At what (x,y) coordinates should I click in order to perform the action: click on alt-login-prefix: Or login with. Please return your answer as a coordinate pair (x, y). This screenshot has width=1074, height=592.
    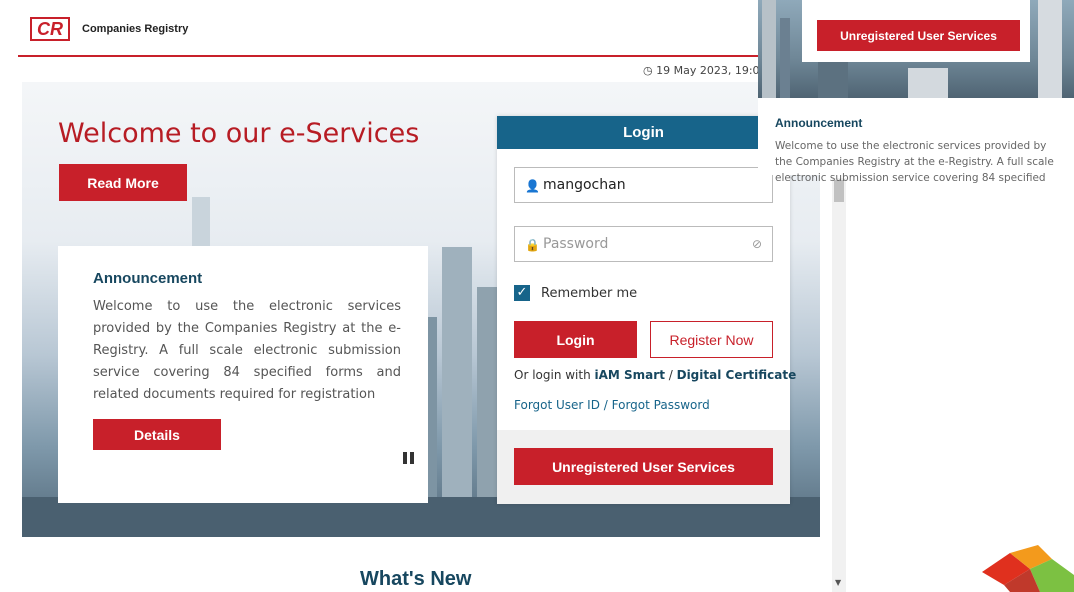
    Looking at the image, I should click on (554, 375).